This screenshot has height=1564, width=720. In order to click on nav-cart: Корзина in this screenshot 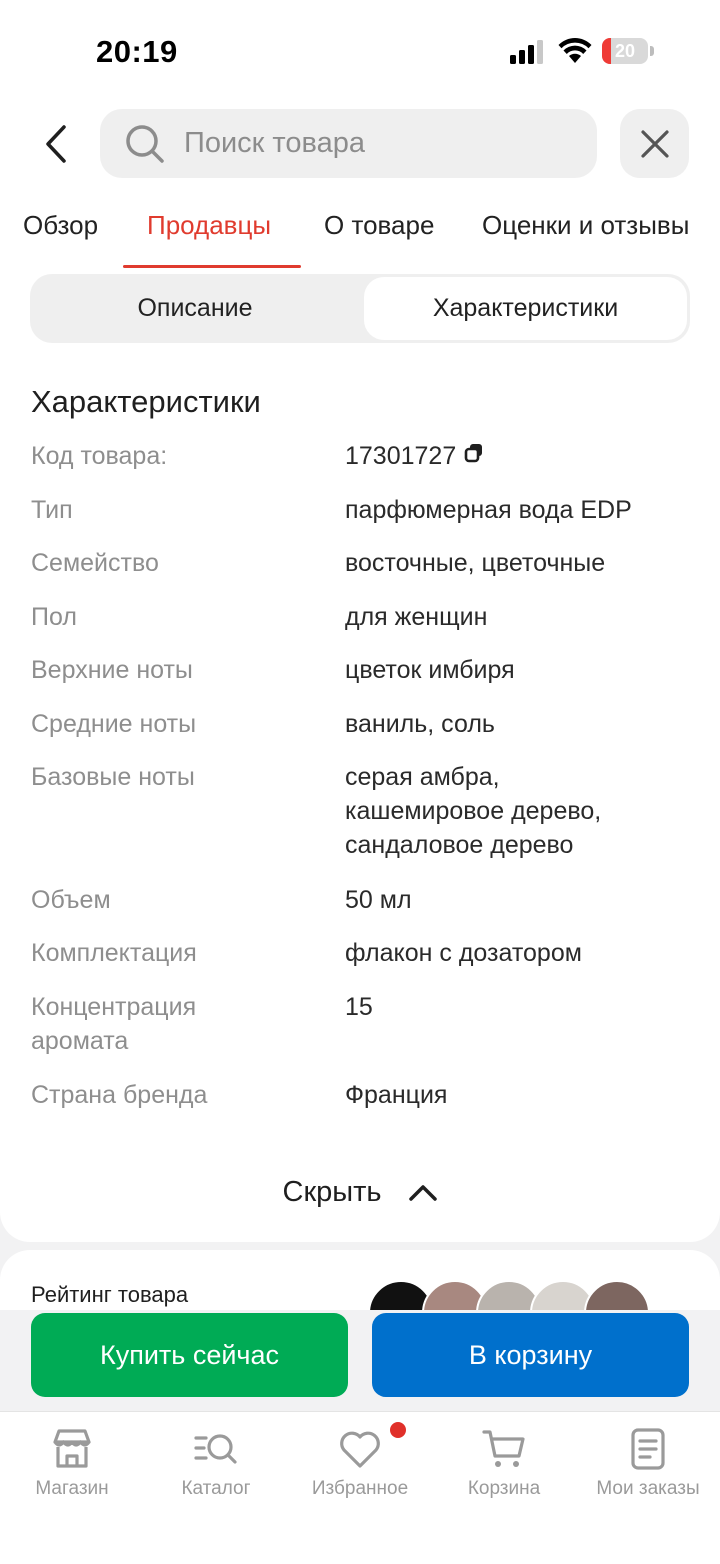, I will do `click(504, 1467)`.